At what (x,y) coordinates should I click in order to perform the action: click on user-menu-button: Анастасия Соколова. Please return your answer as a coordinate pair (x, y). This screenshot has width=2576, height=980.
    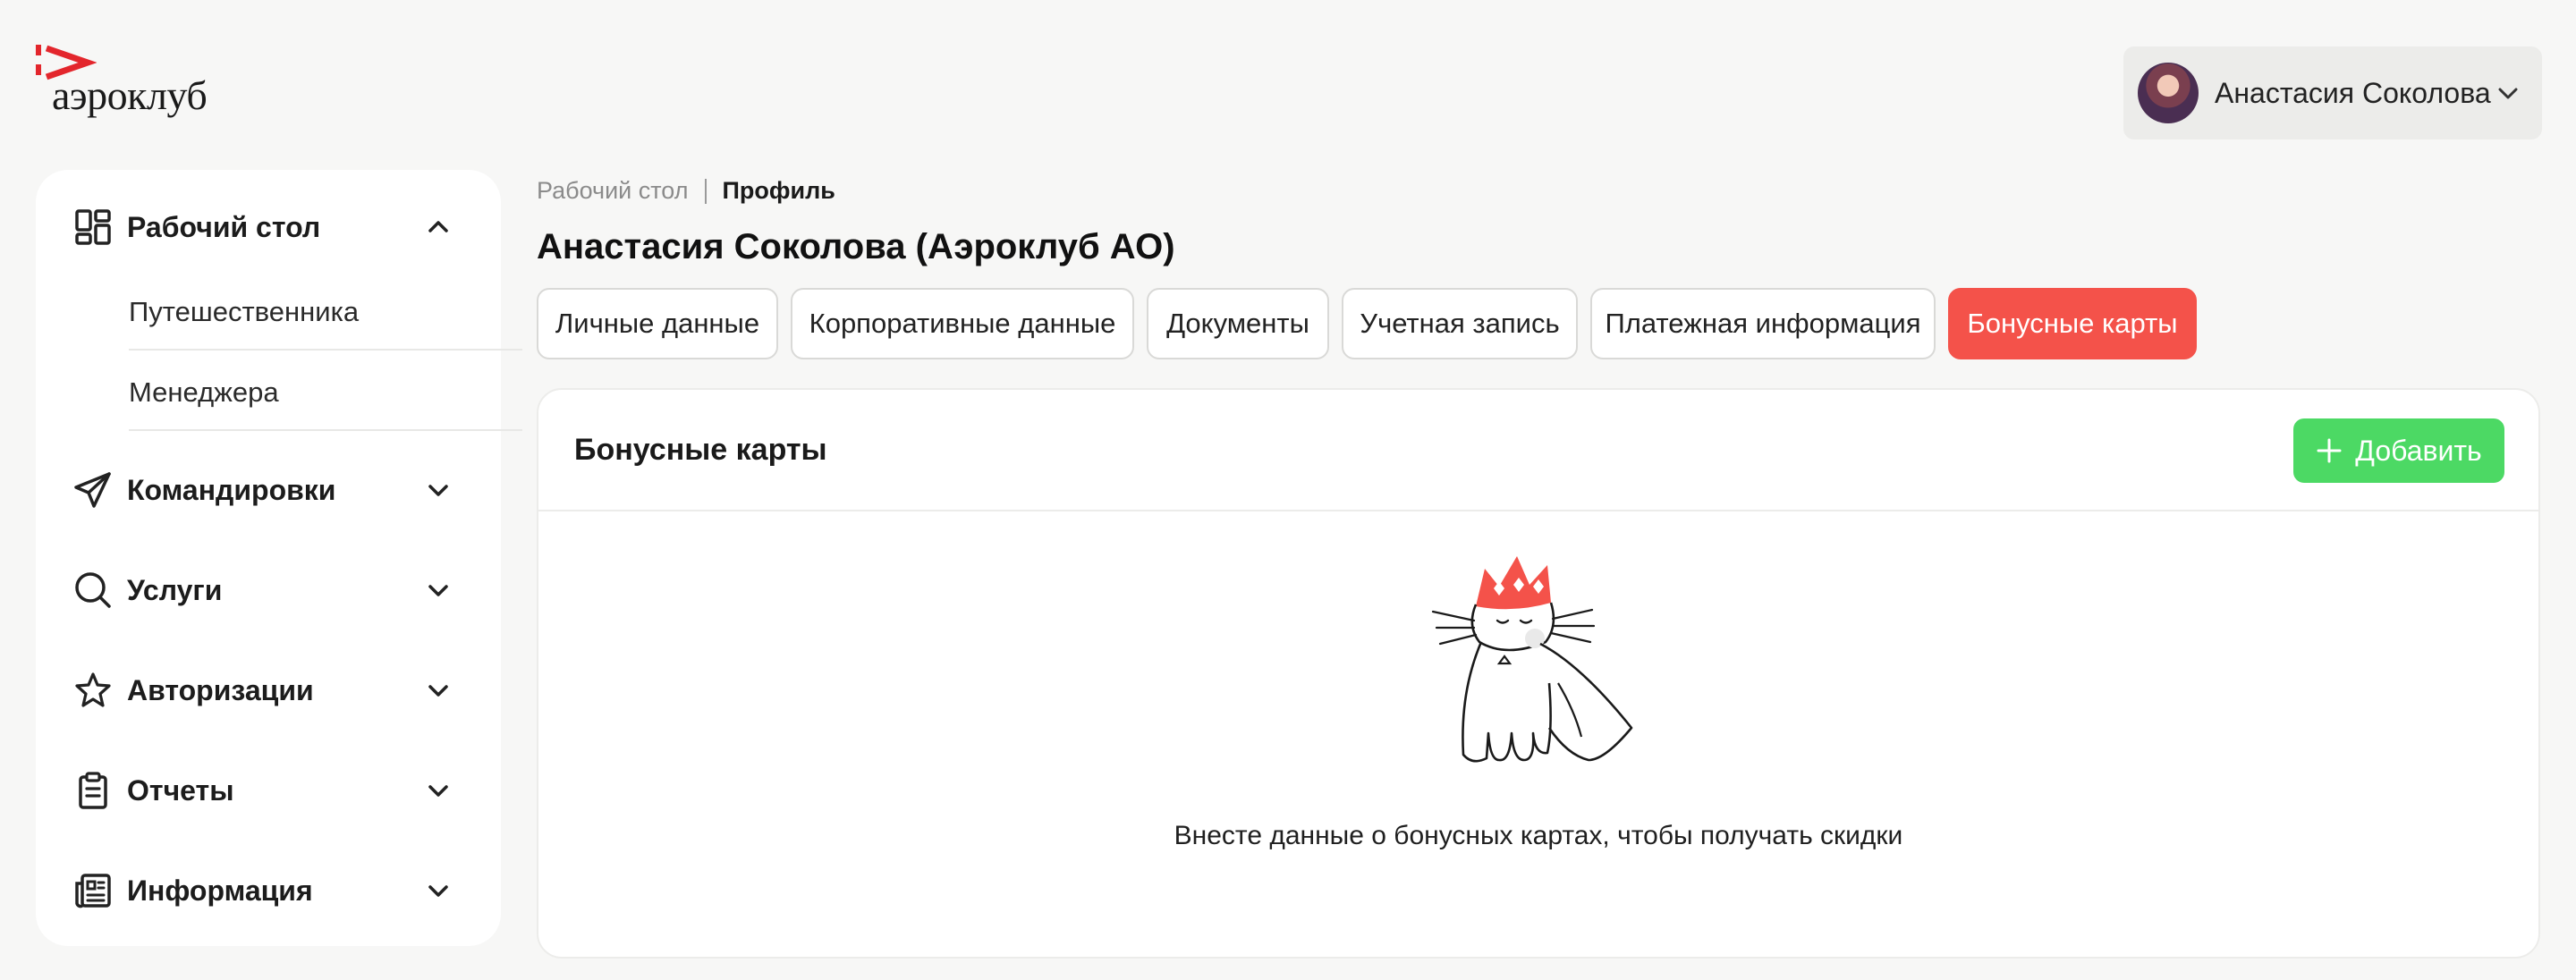
    Looking at the image, I should click on (2332, 92).